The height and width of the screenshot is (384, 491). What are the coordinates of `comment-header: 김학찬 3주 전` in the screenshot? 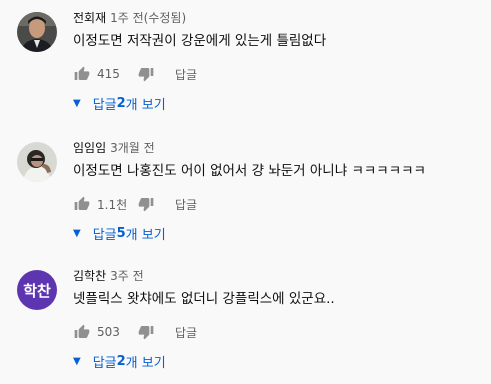 It's located at (108, 276).